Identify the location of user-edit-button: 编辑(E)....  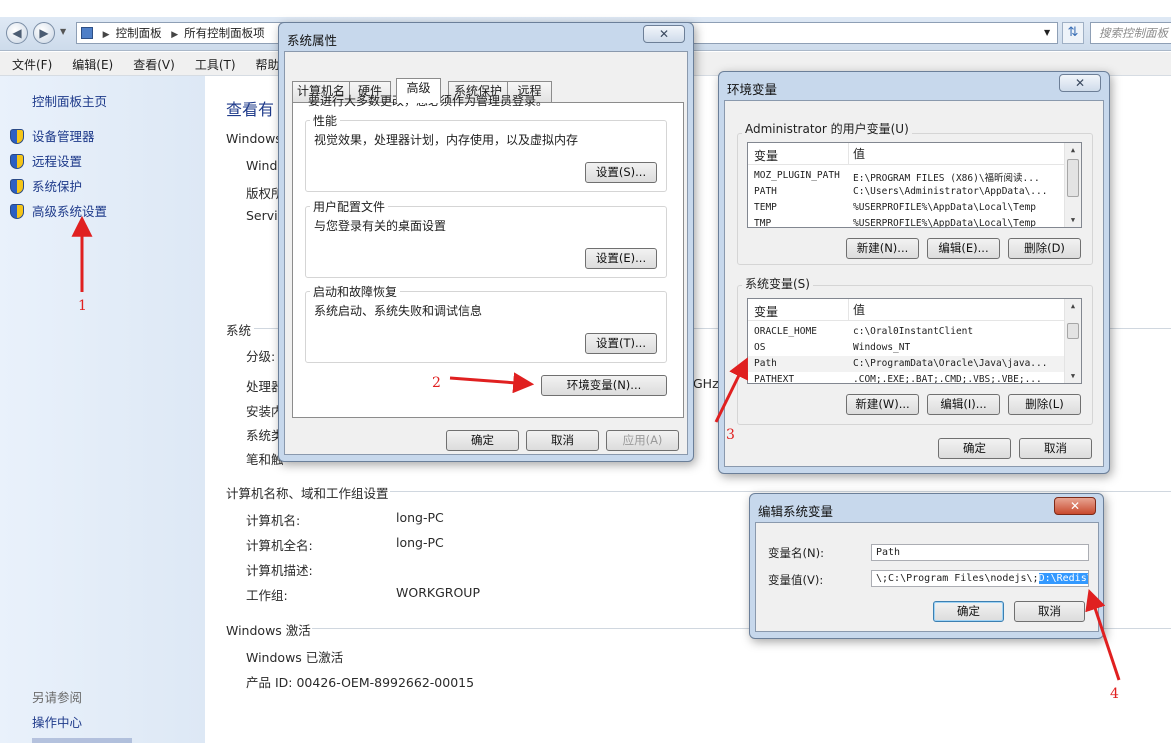
(963, 248).